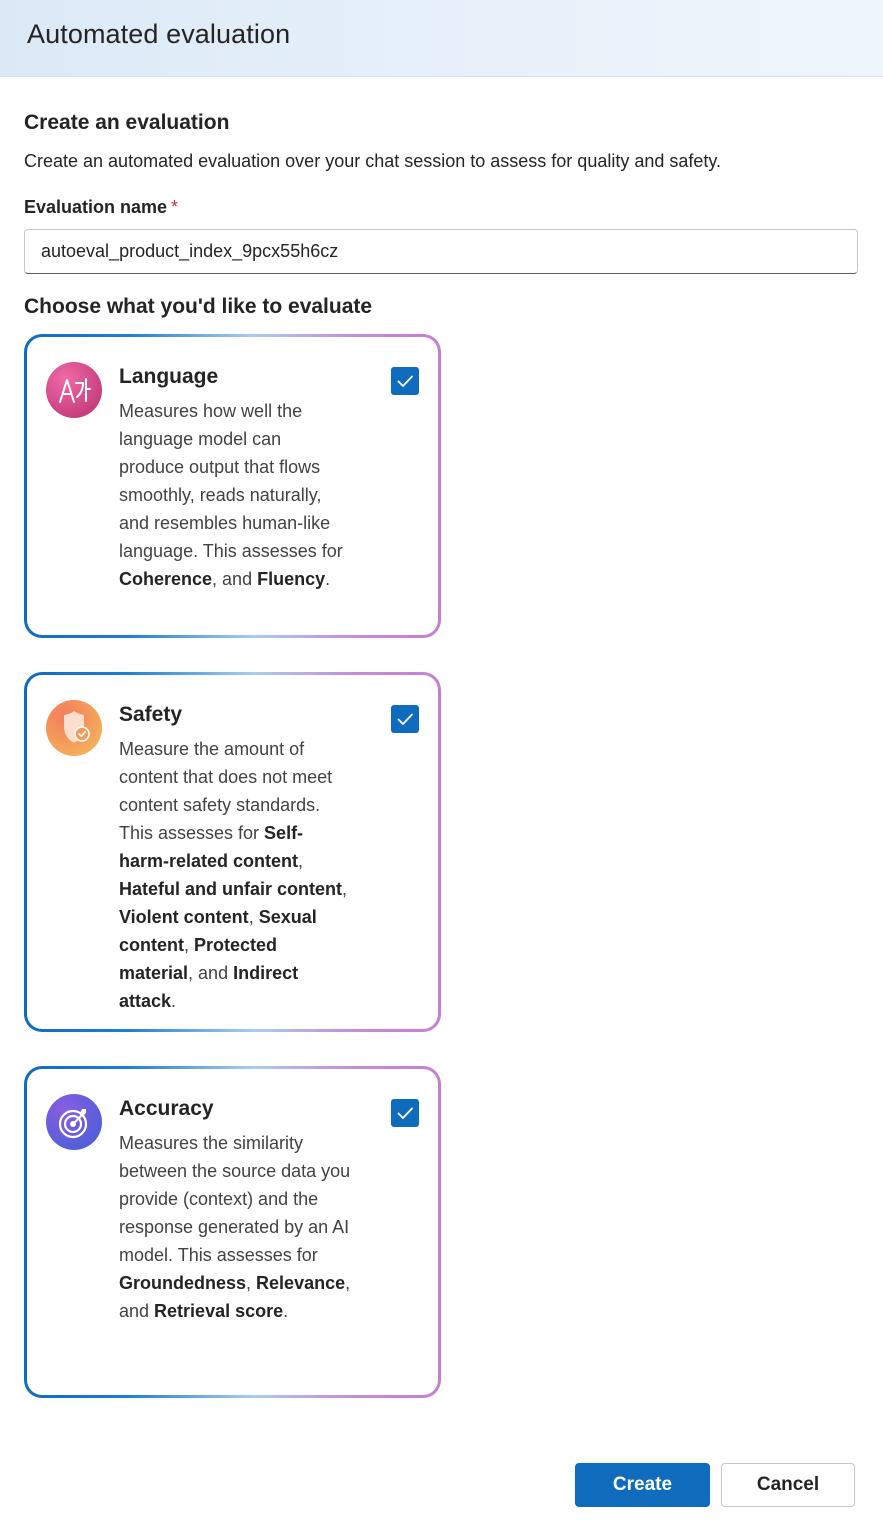 The image size is (883, 1531). Describe the element at coordinates (231, 889) in the screenshot. I see `metric-name: Hateful and unfair content` at that location.